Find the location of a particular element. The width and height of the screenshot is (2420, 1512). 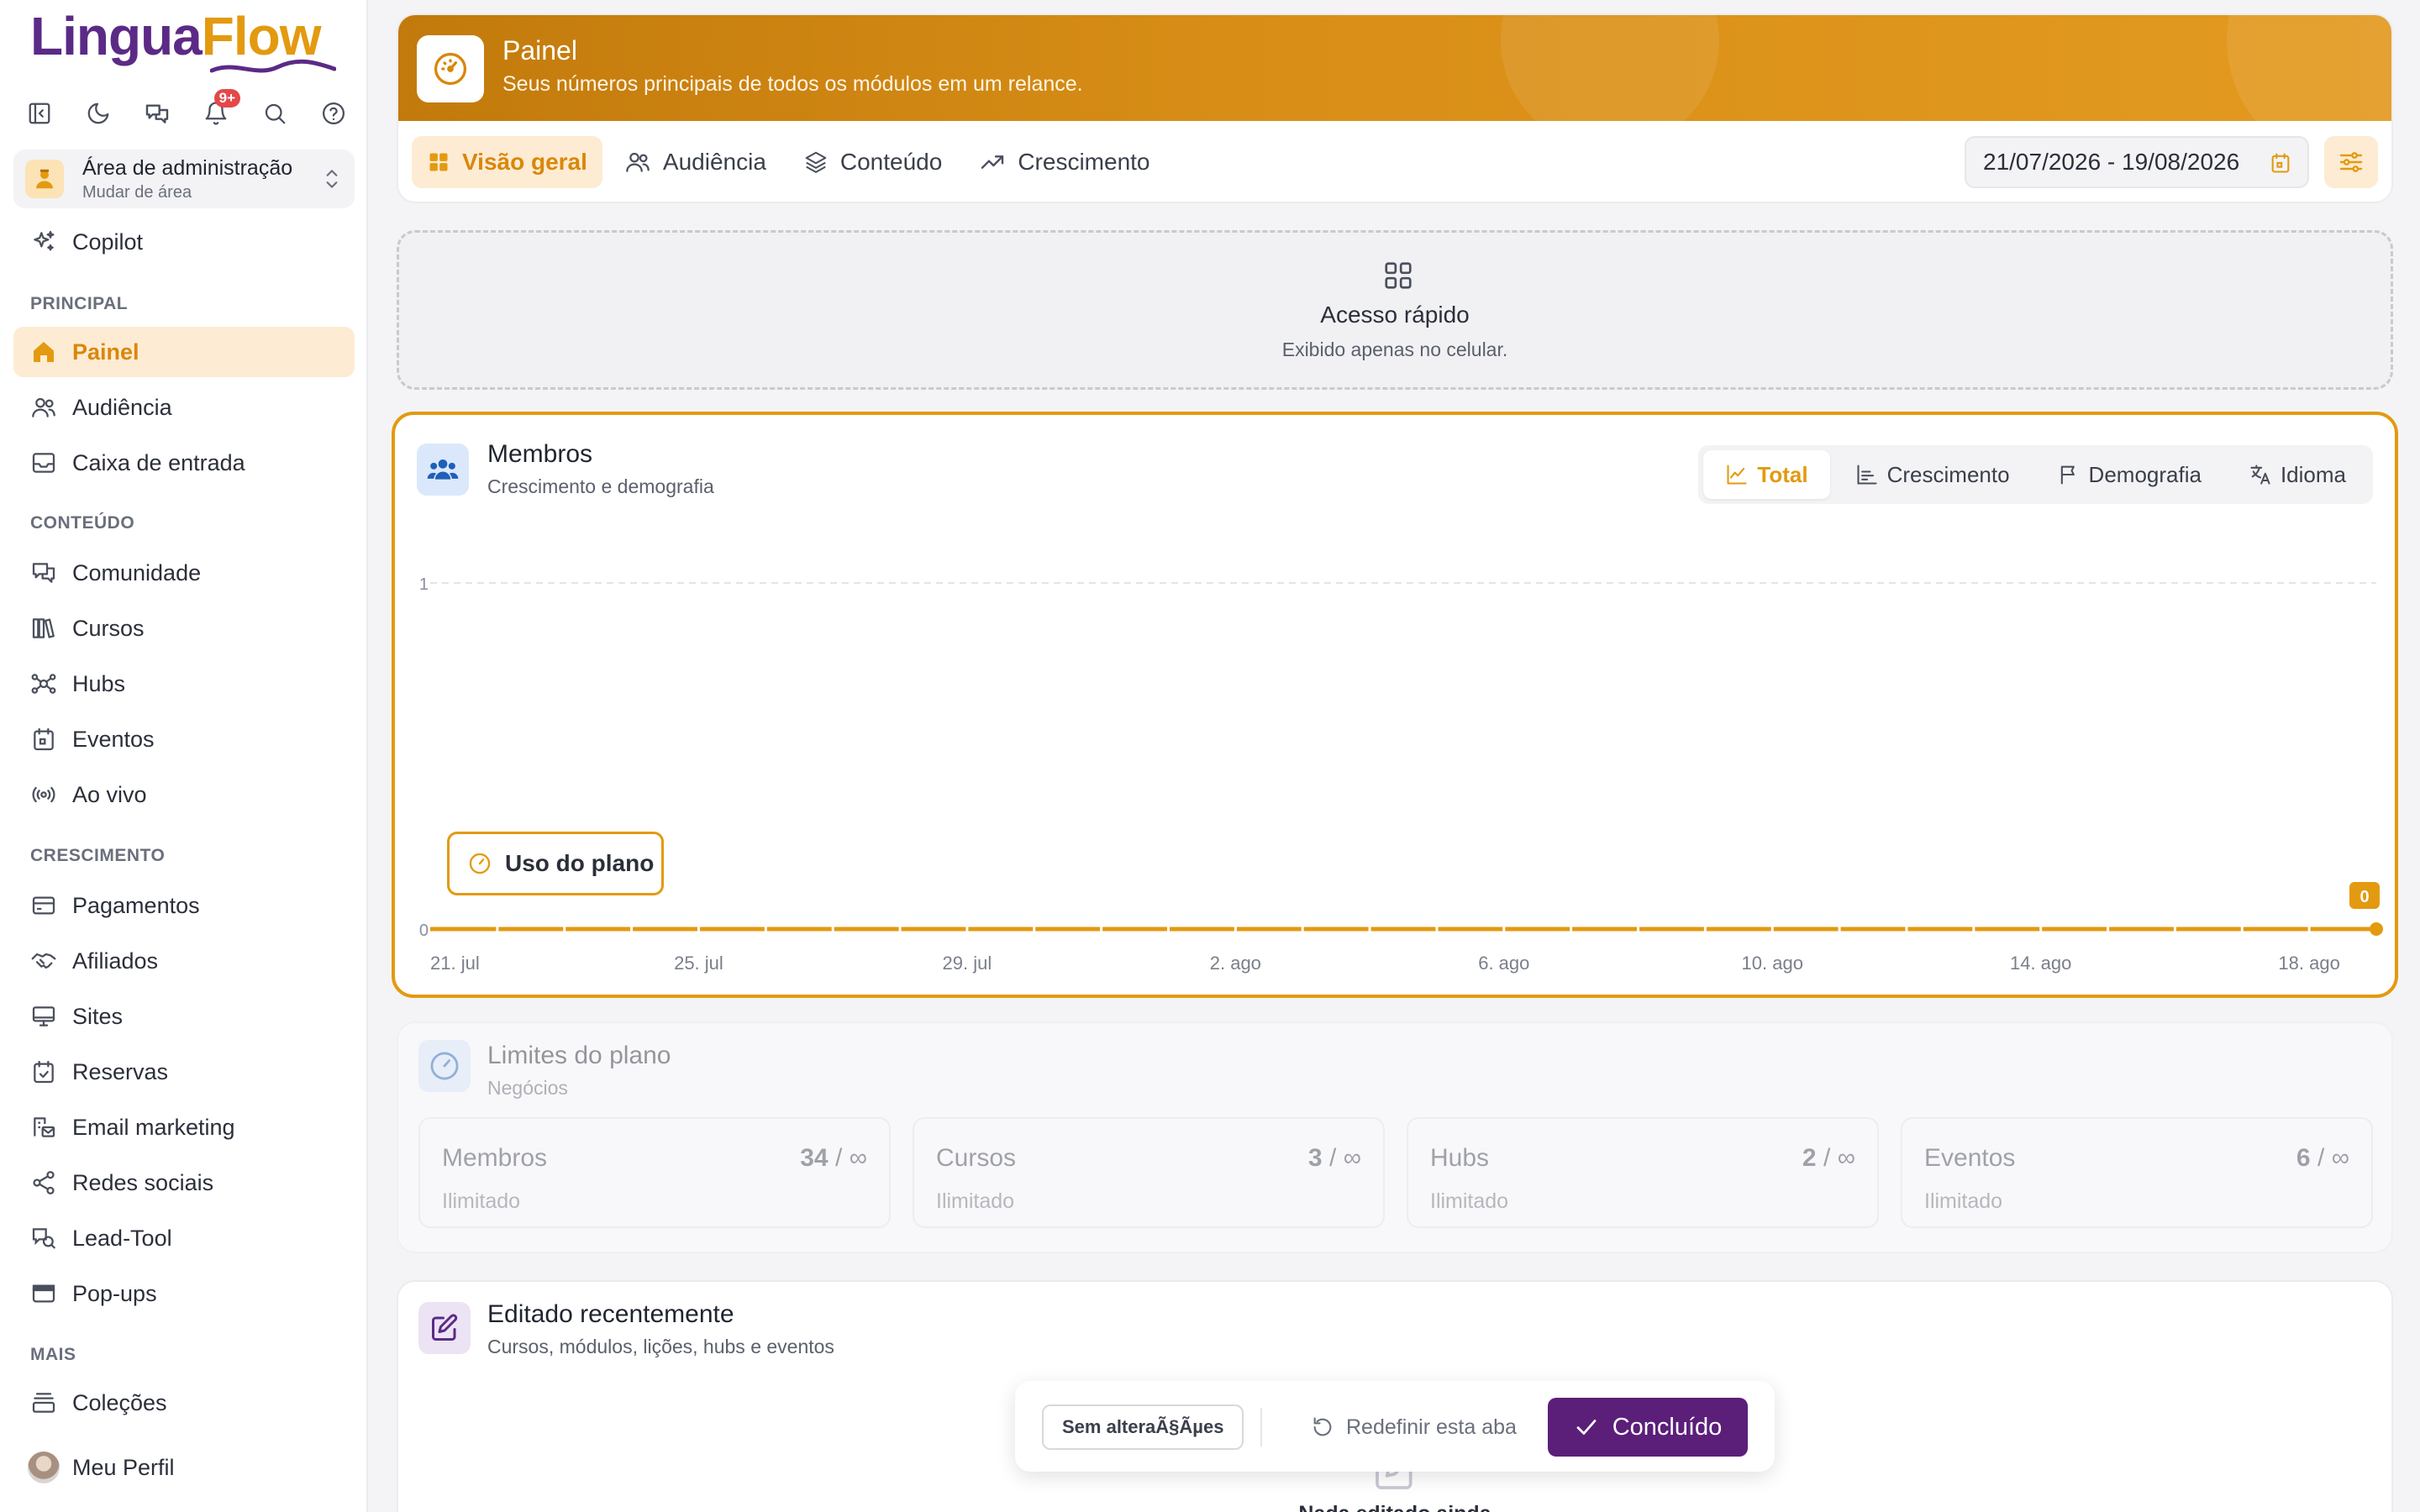

notifications-icon: 9+ is located at coordinates (218, 111).